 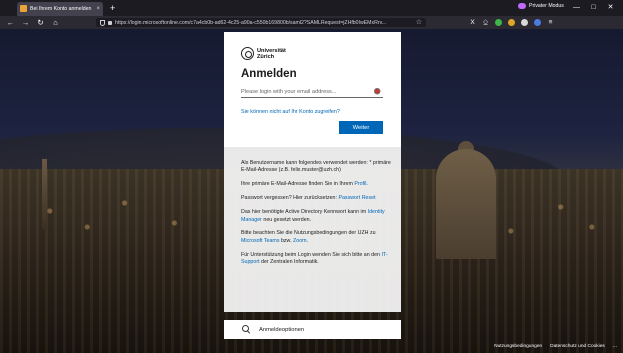 What do you see at coordinates (300, 241) in the screenshot?
I see `zoom-link: Zoom` at bounding box center [300, 241].